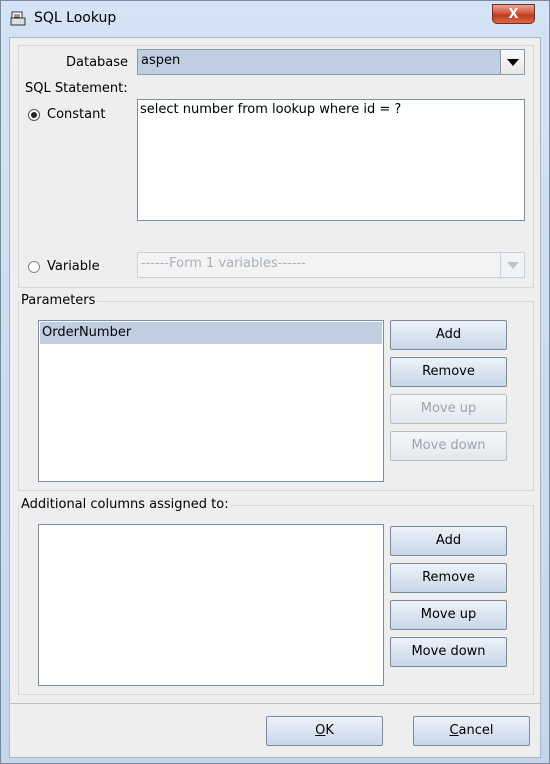 Image resolution: width=550 pixels, height=764 pixels. Describe the element at coordinates (73, 266) in the screenshot. I see `variable-label: Variable` at that location.